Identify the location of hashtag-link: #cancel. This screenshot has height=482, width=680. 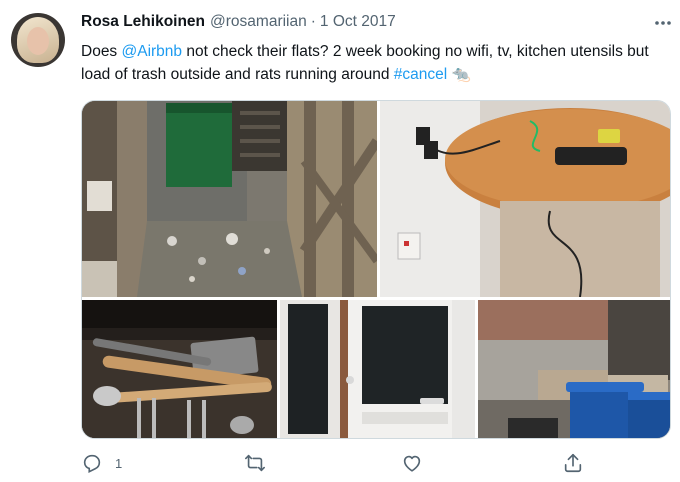
(420, 74).